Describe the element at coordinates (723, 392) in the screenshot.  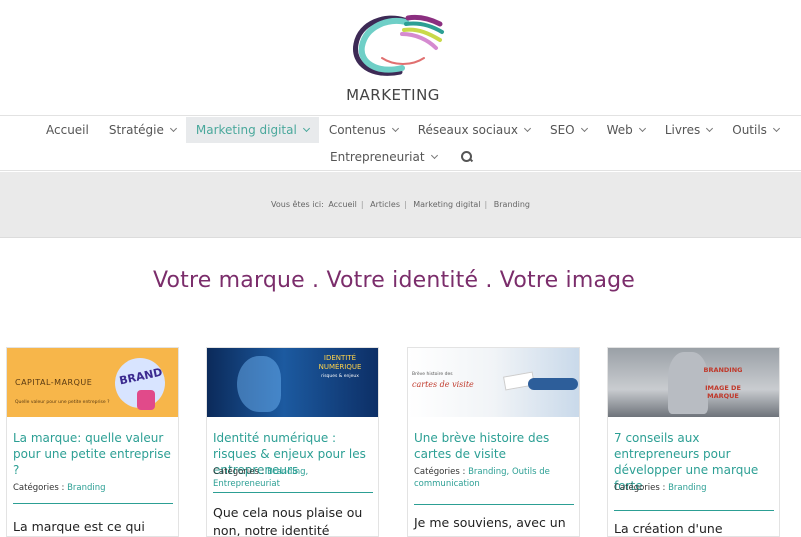
I see `thumbnail-subcaption: IMAGE DE MARQUE` at that location.